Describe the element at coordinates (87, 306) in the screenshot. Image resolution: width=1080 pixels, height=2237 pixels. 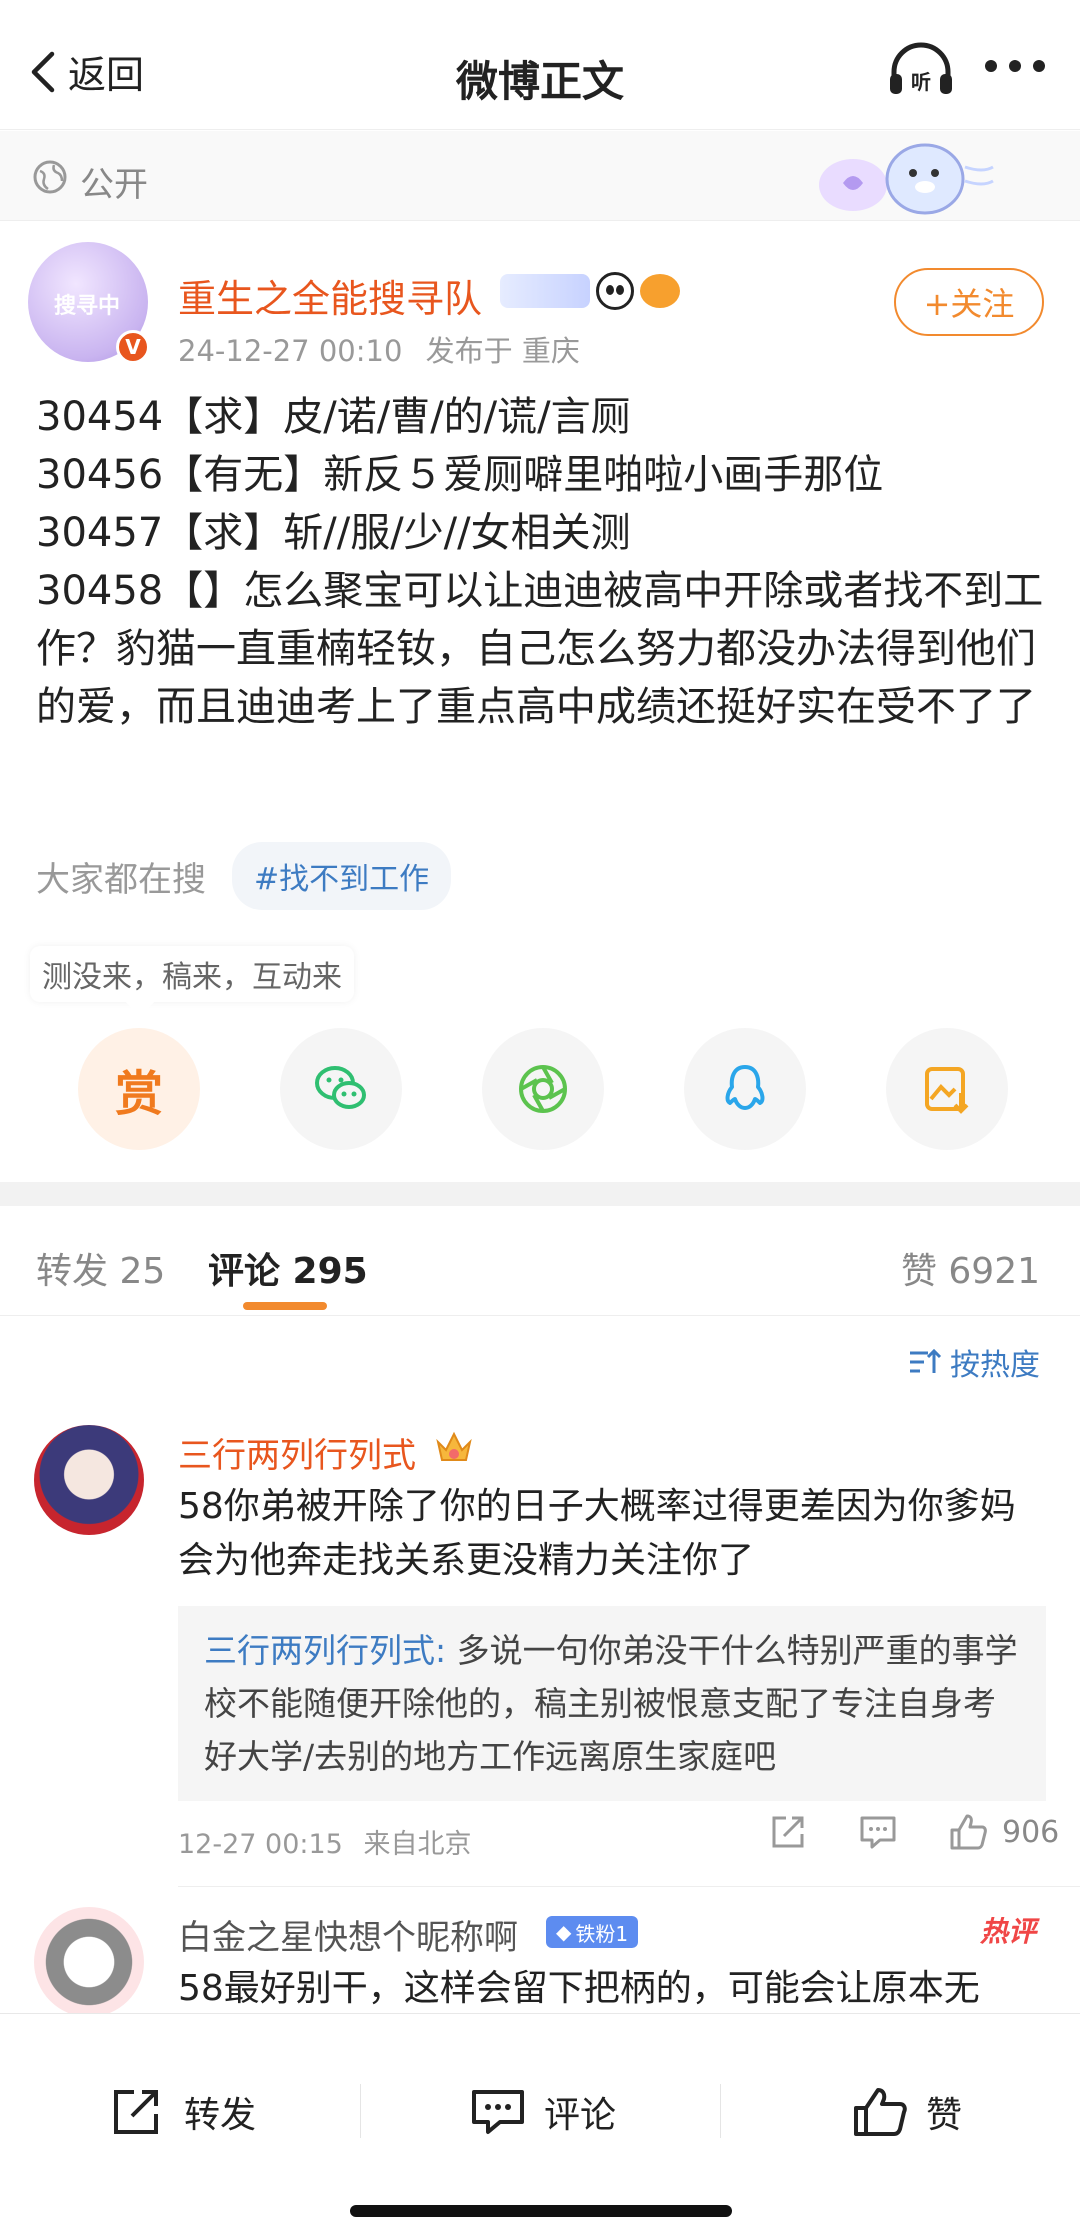
I see `avatar-text: 搜寻中` at that location.